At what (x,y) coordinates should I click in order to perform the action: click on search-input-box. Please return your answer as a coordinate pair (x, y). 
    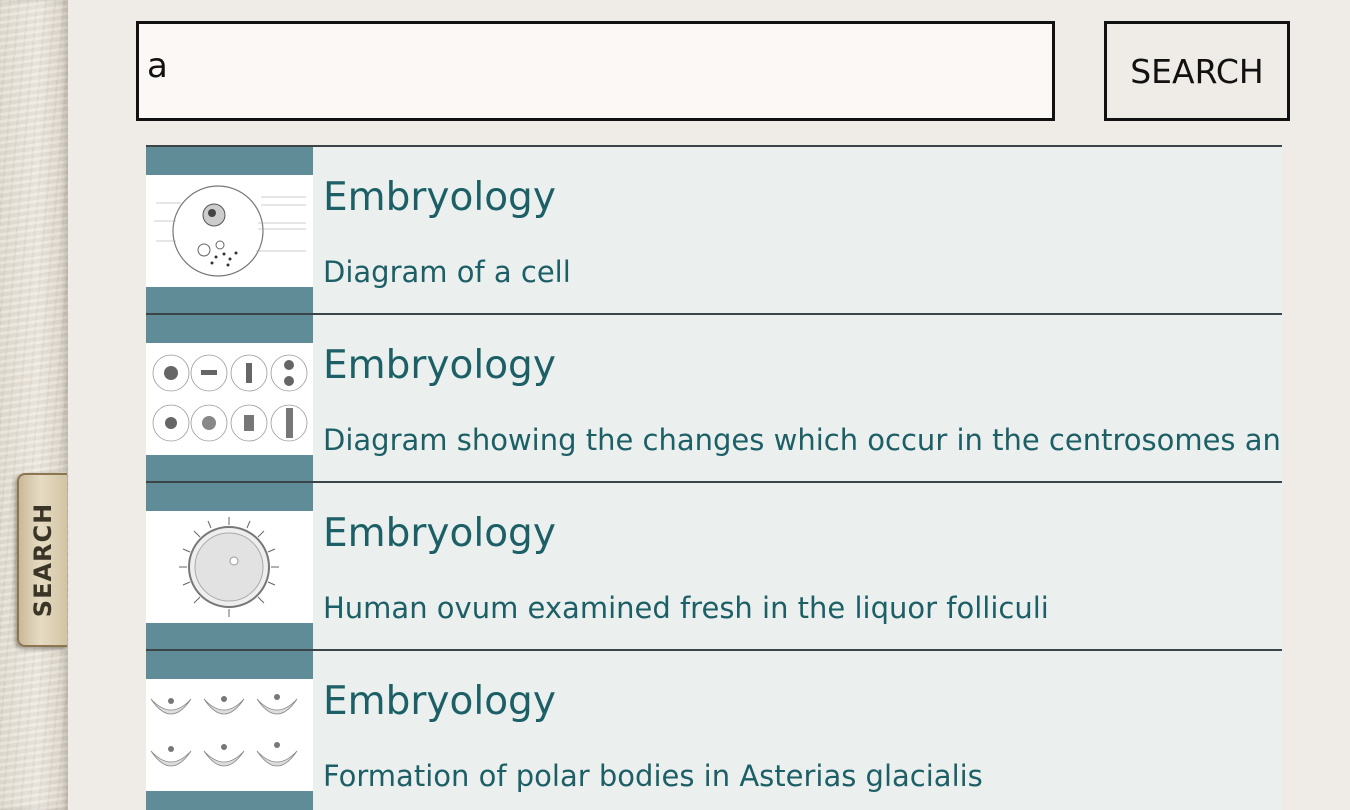
    Looking at the image, I should click on (595, 71).